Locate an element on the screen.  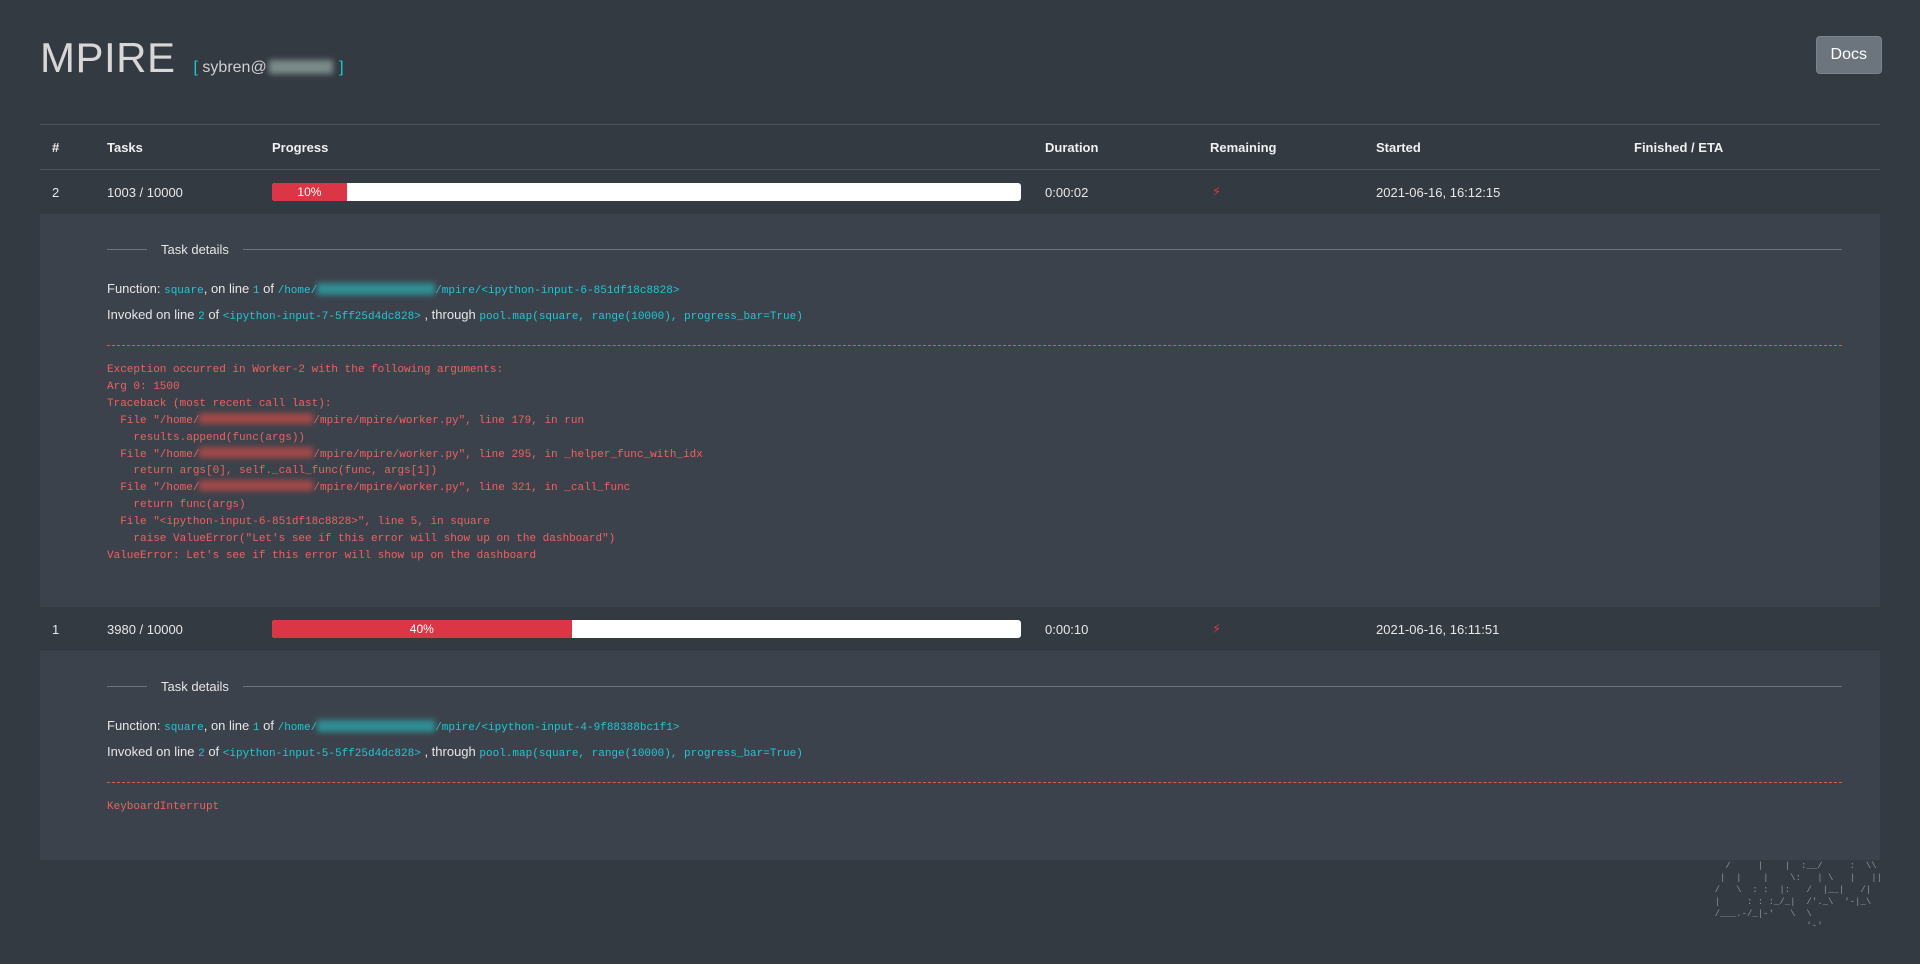
progress-fill: 10% is located at coordinates (309, 192).